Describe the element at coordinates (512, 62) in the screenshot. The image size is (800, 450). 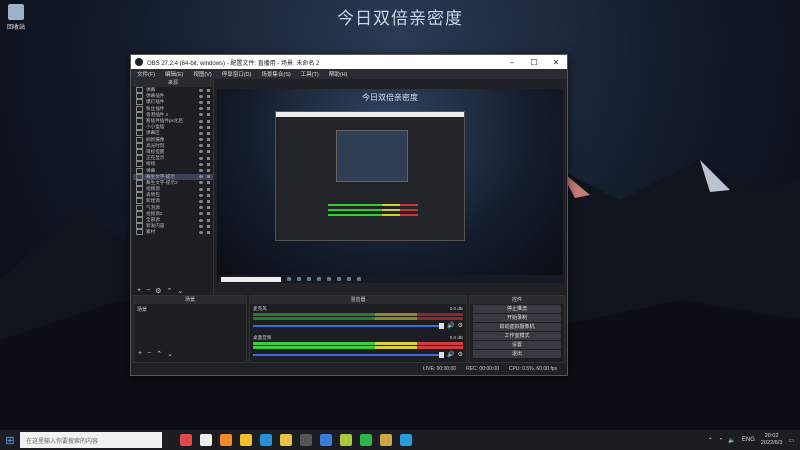
I see `minimize-icon: –` at that location.